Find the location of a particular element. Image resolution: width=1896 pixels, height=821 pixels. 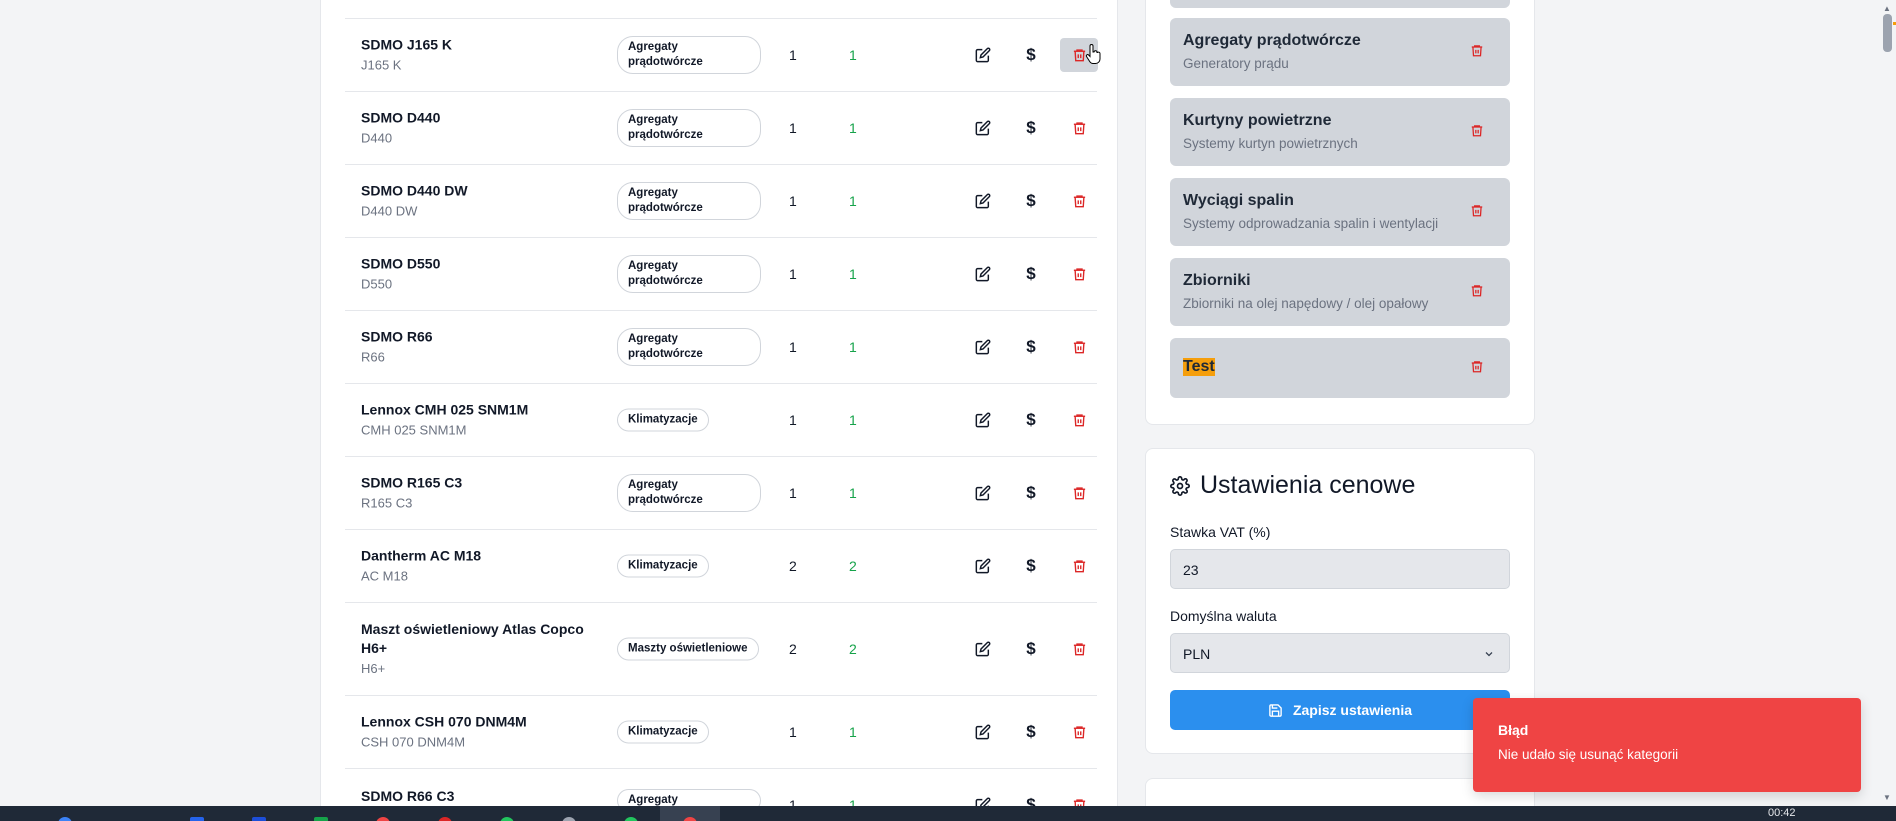

save-icon is located at coordinates (1275, 710).